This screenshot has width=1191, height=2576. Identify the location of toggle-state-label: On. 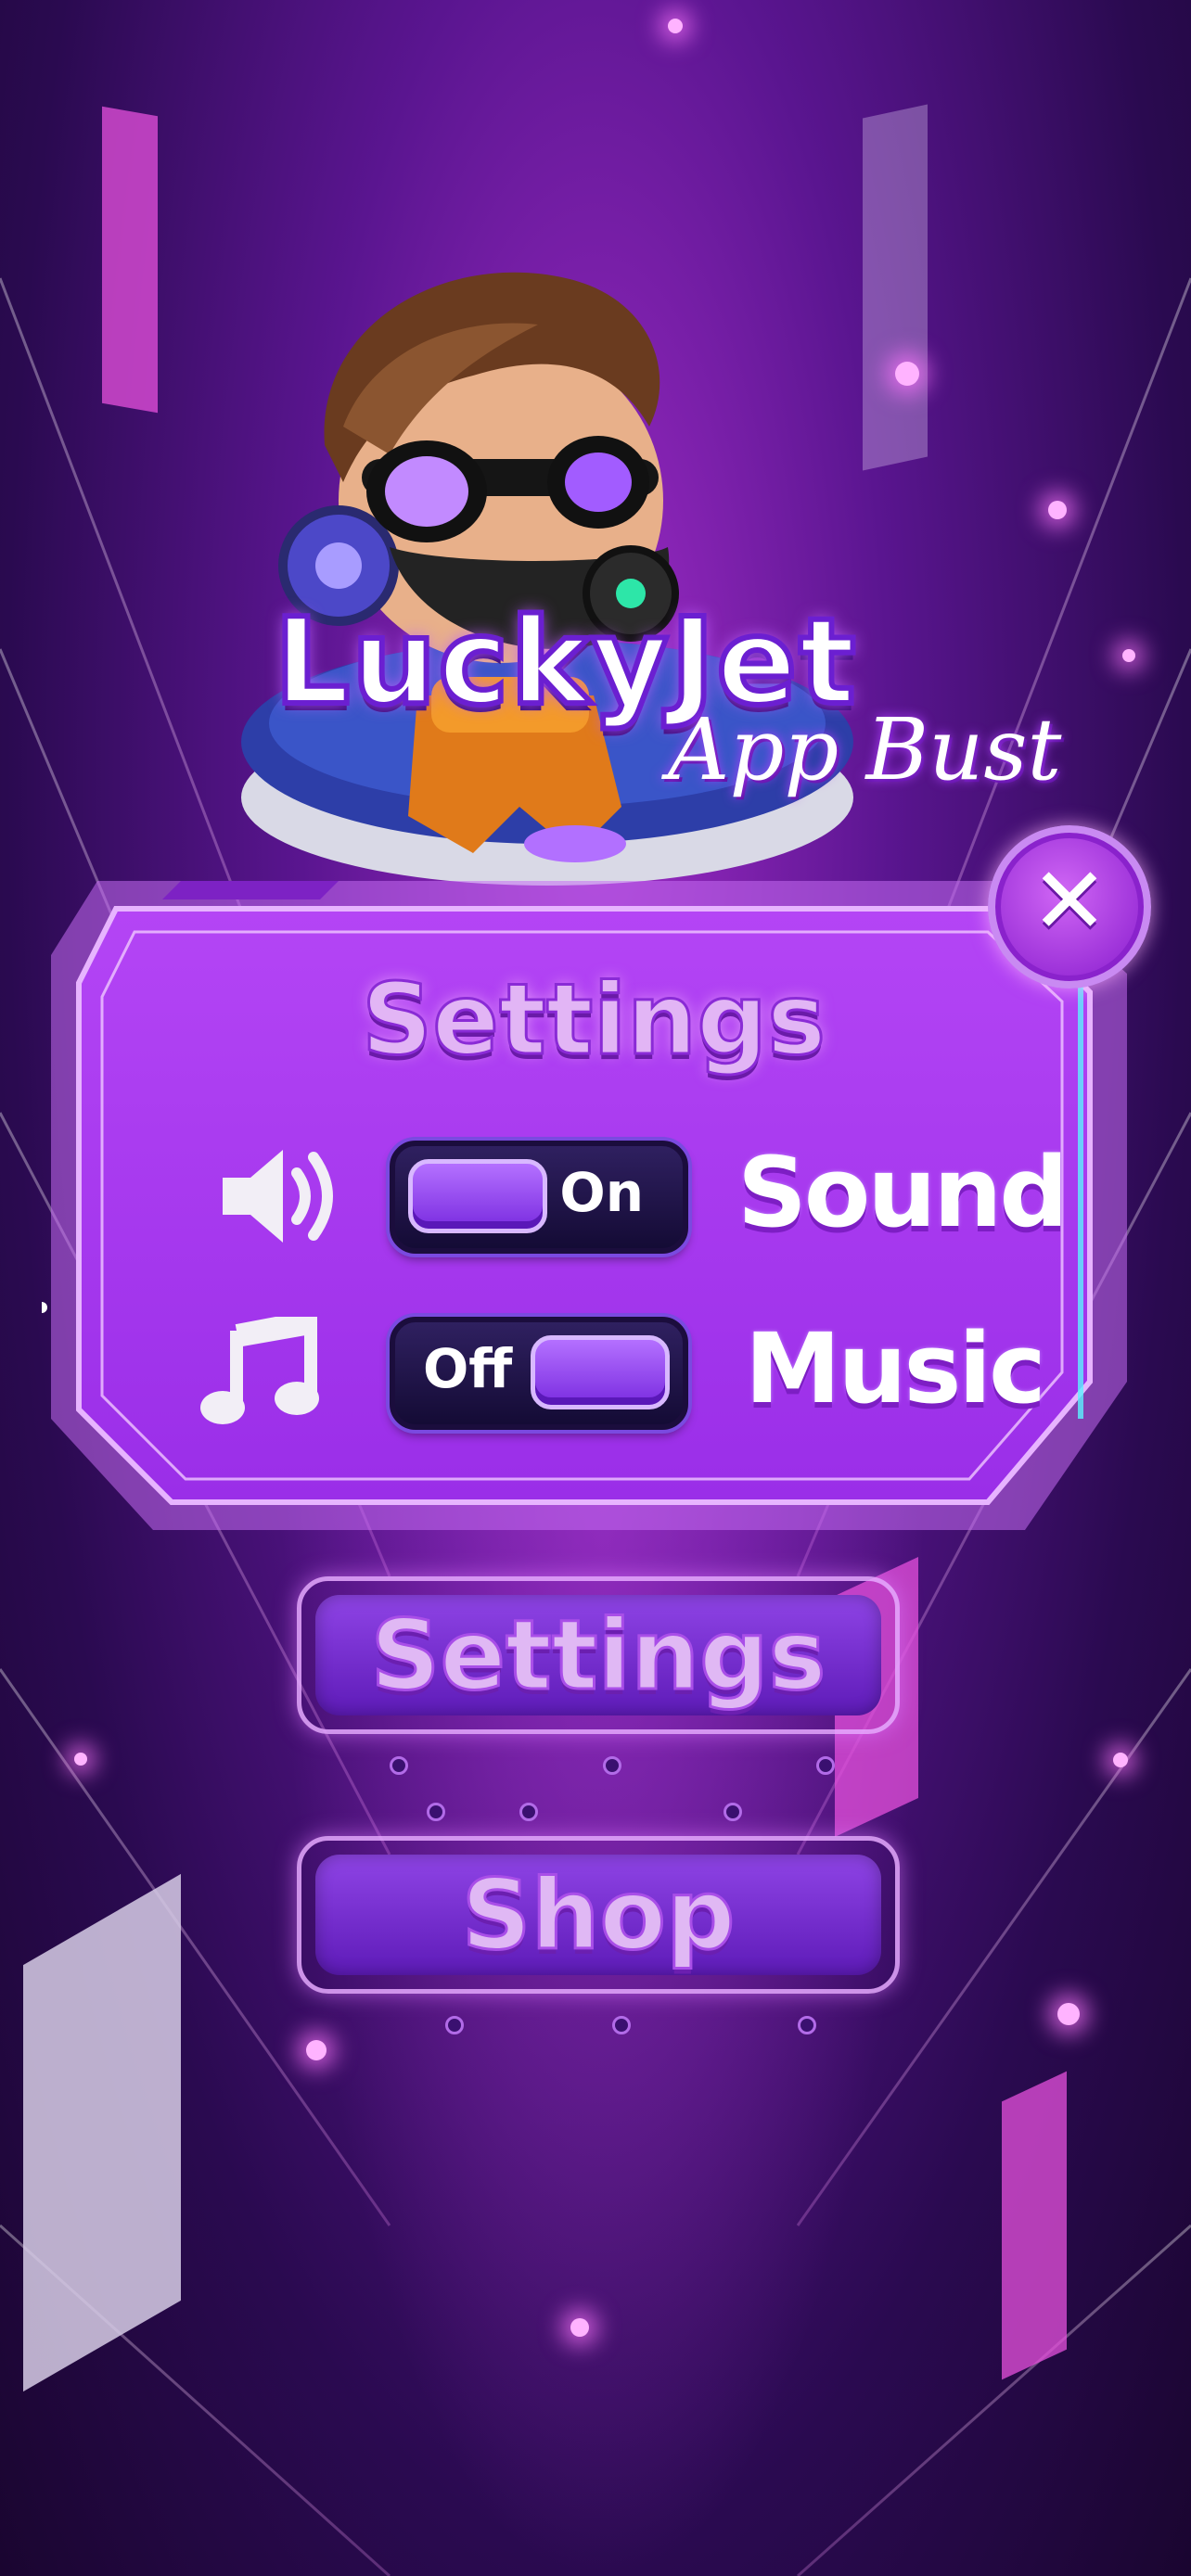
(601, 1192).